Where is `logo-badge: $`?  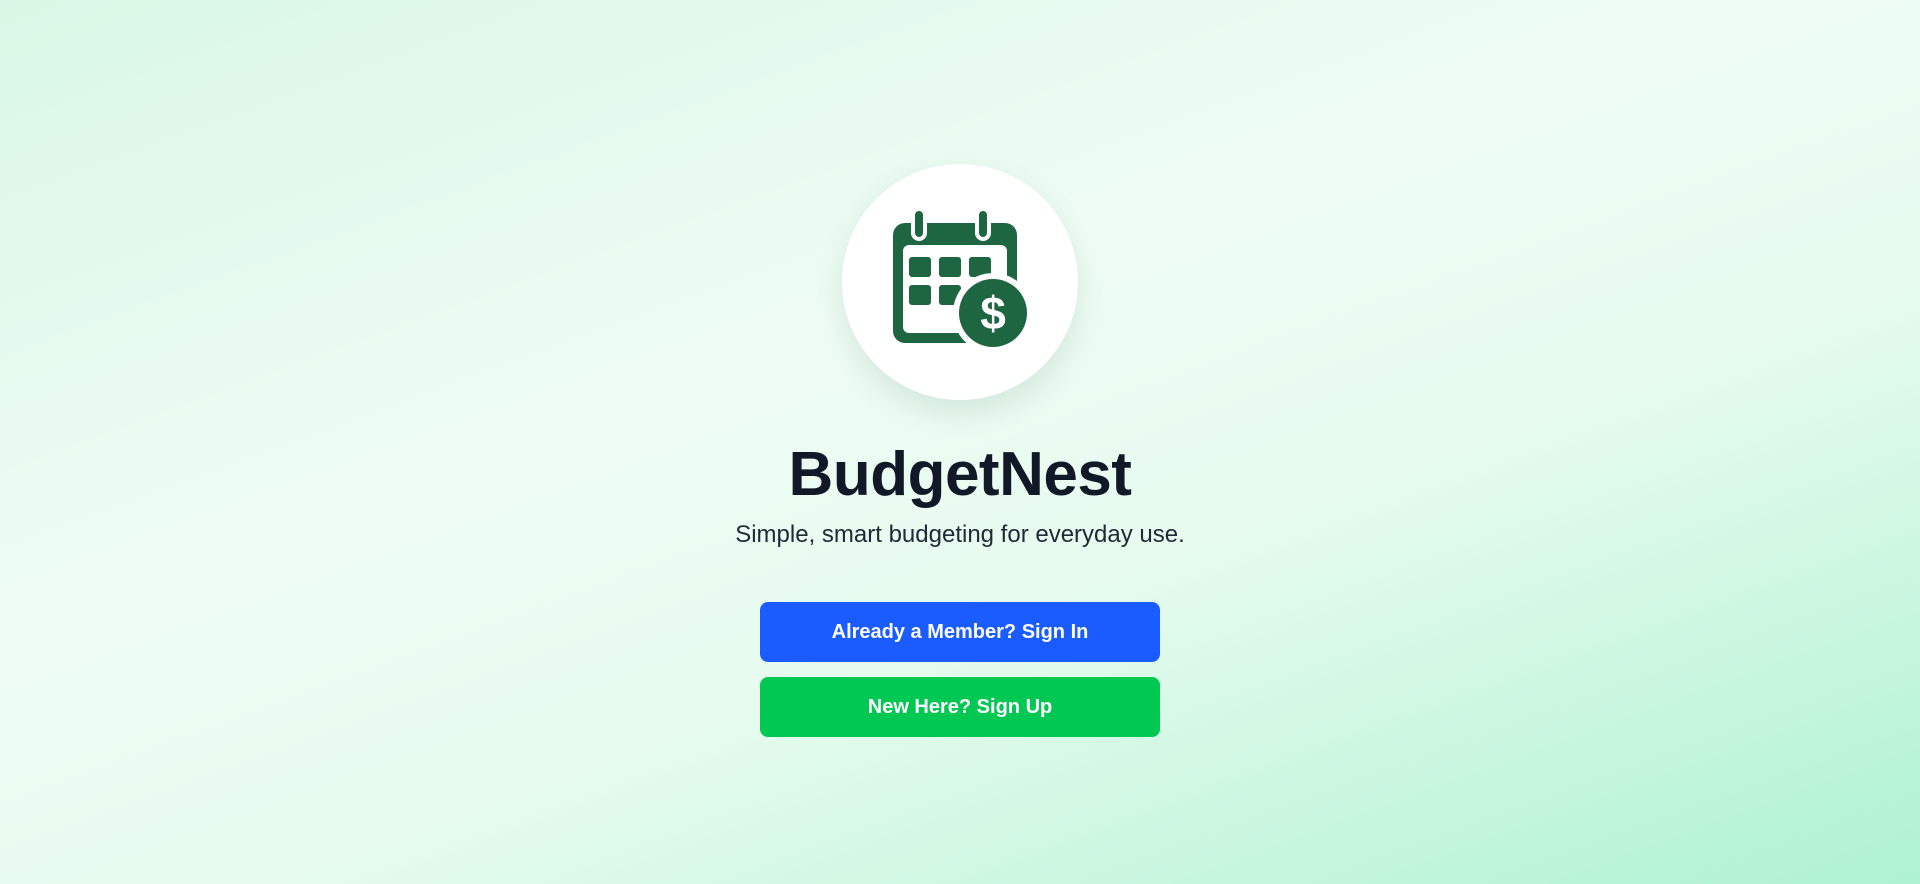
logo-badge: $ is located at coordinates (960, 282).